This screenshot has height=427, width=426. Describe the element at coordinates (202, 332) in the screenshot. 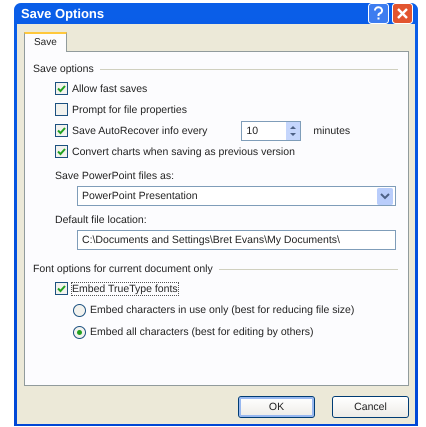

I see `radio-label: Embed all characters (best for editing by others)` at that location.